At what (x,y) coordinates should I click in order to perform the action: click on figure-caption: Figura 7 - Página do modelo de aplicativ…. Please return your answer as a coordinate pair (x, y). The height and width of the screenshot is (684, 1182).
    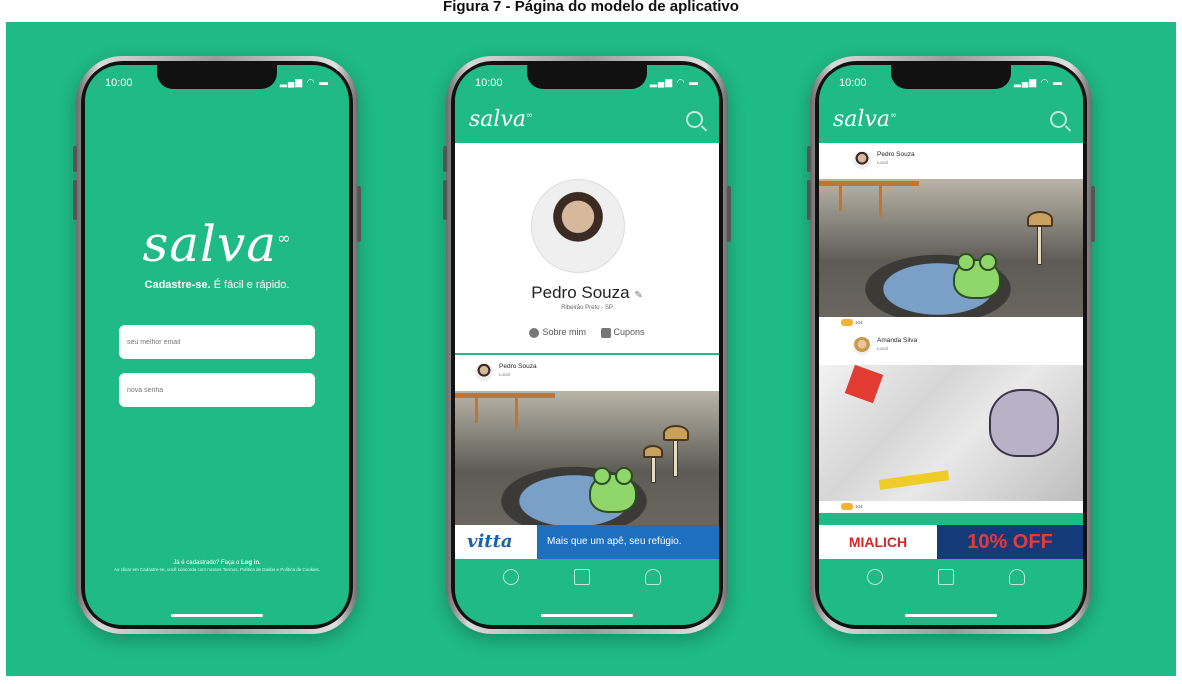
    Looking at the image, I should click on (591, 7).